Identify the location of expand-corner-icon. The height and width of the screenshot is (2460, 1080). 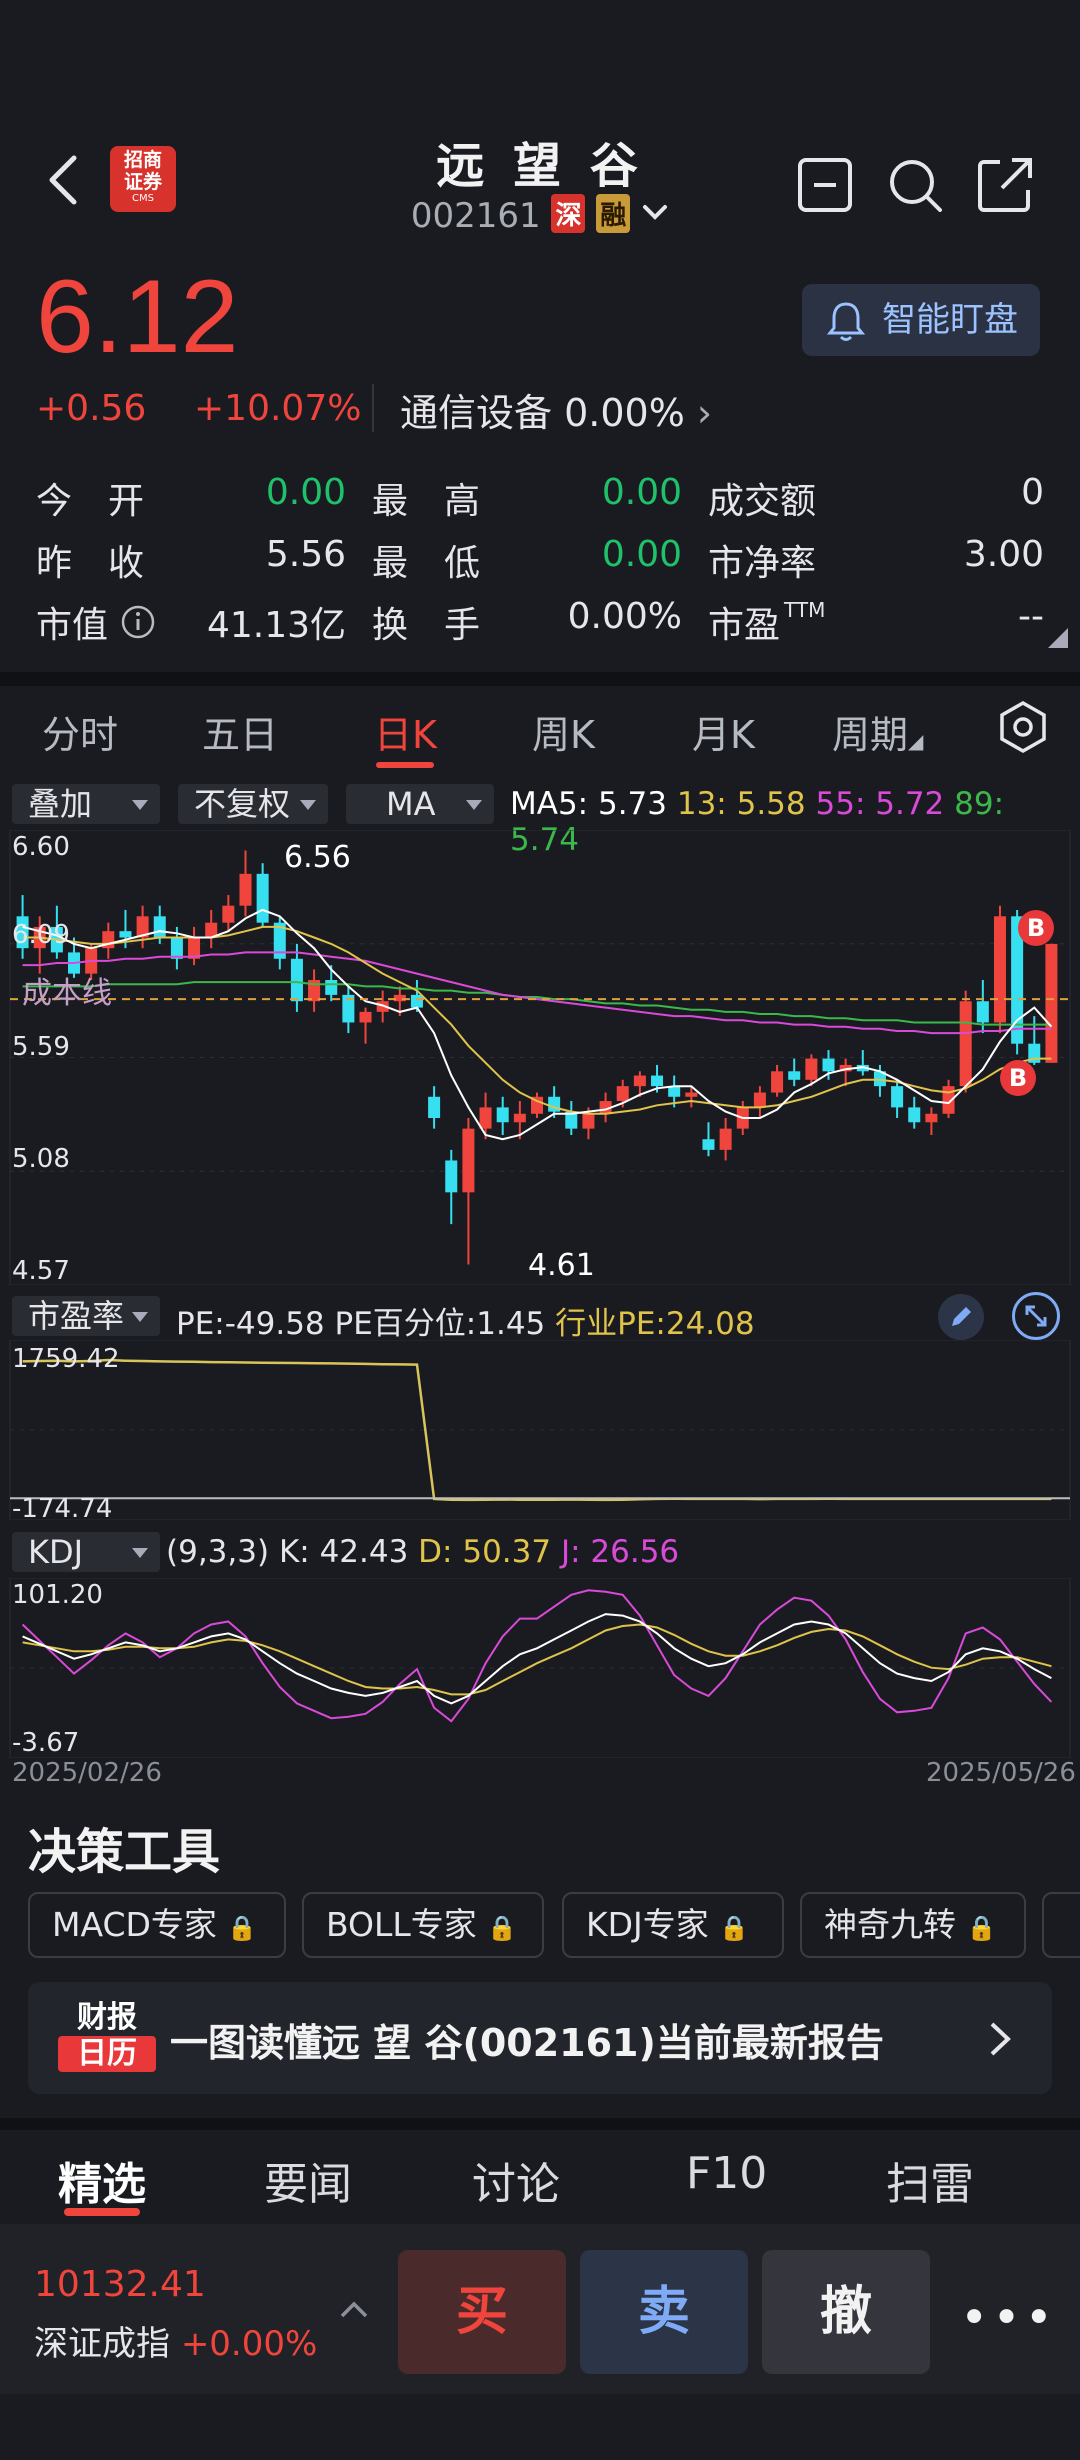
(1058, 638).